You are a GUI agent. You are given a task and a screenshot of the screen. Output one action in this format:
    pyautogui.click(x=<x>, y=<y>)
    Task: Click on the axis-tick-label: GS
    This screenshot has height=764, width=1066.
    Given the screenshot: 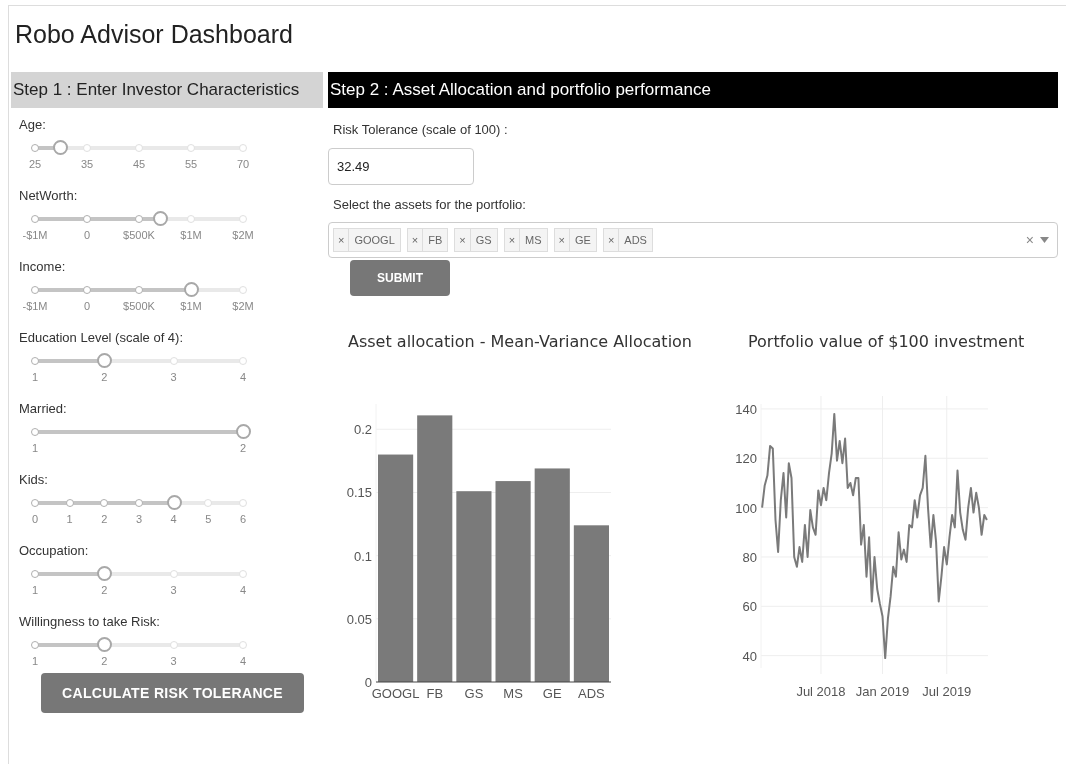 What is the action you would take?
    pyautogui.click(x=474, y=693)
    